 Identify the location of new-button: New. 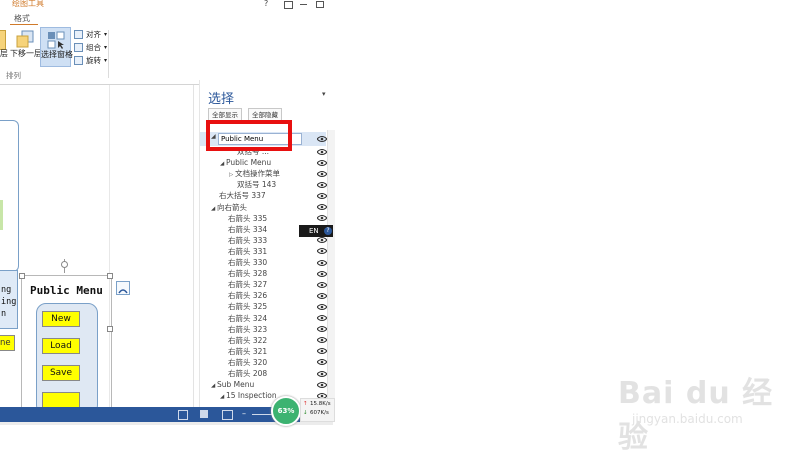
(61, 319).